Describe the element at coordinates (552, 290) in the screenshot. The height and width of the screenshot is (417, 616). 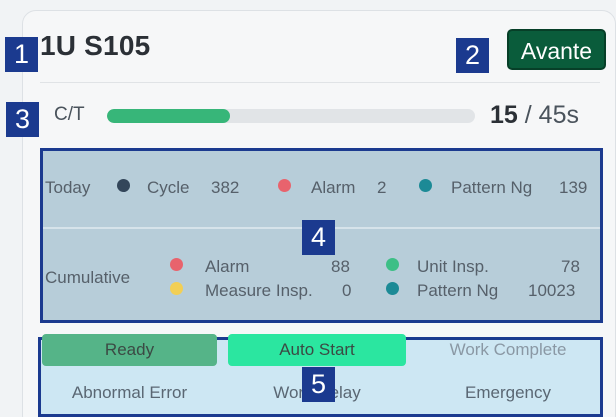
I see `cumulative-pattern-ng-value: 10023` at that location.